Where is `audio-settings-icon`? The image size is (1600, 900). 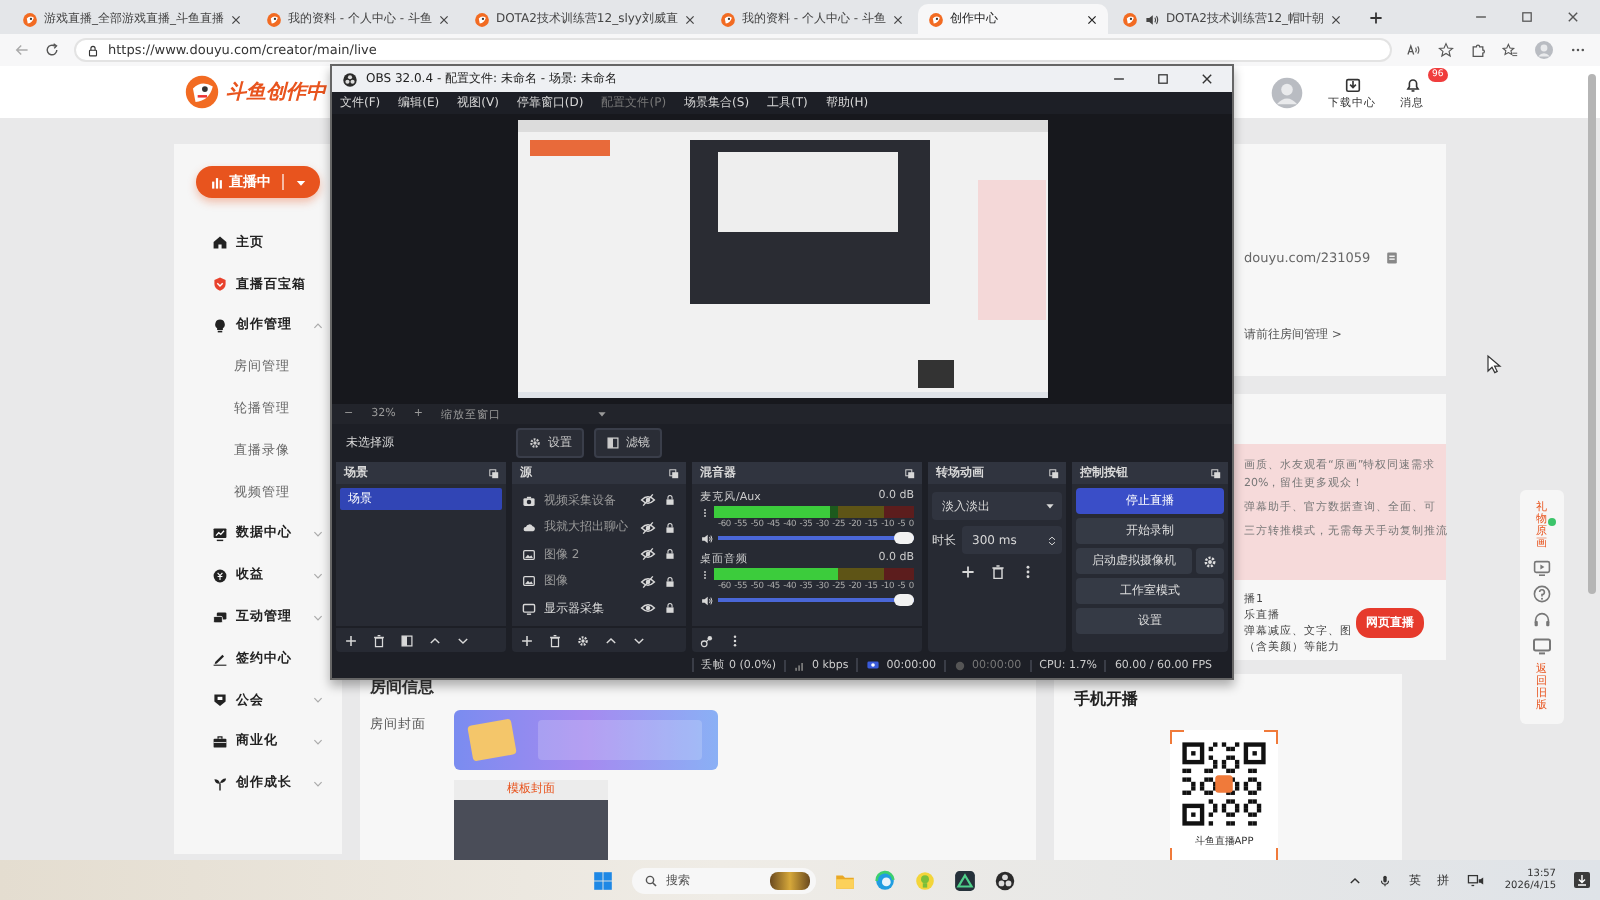 audio-settings-icon is located at coordinates (707, 640).